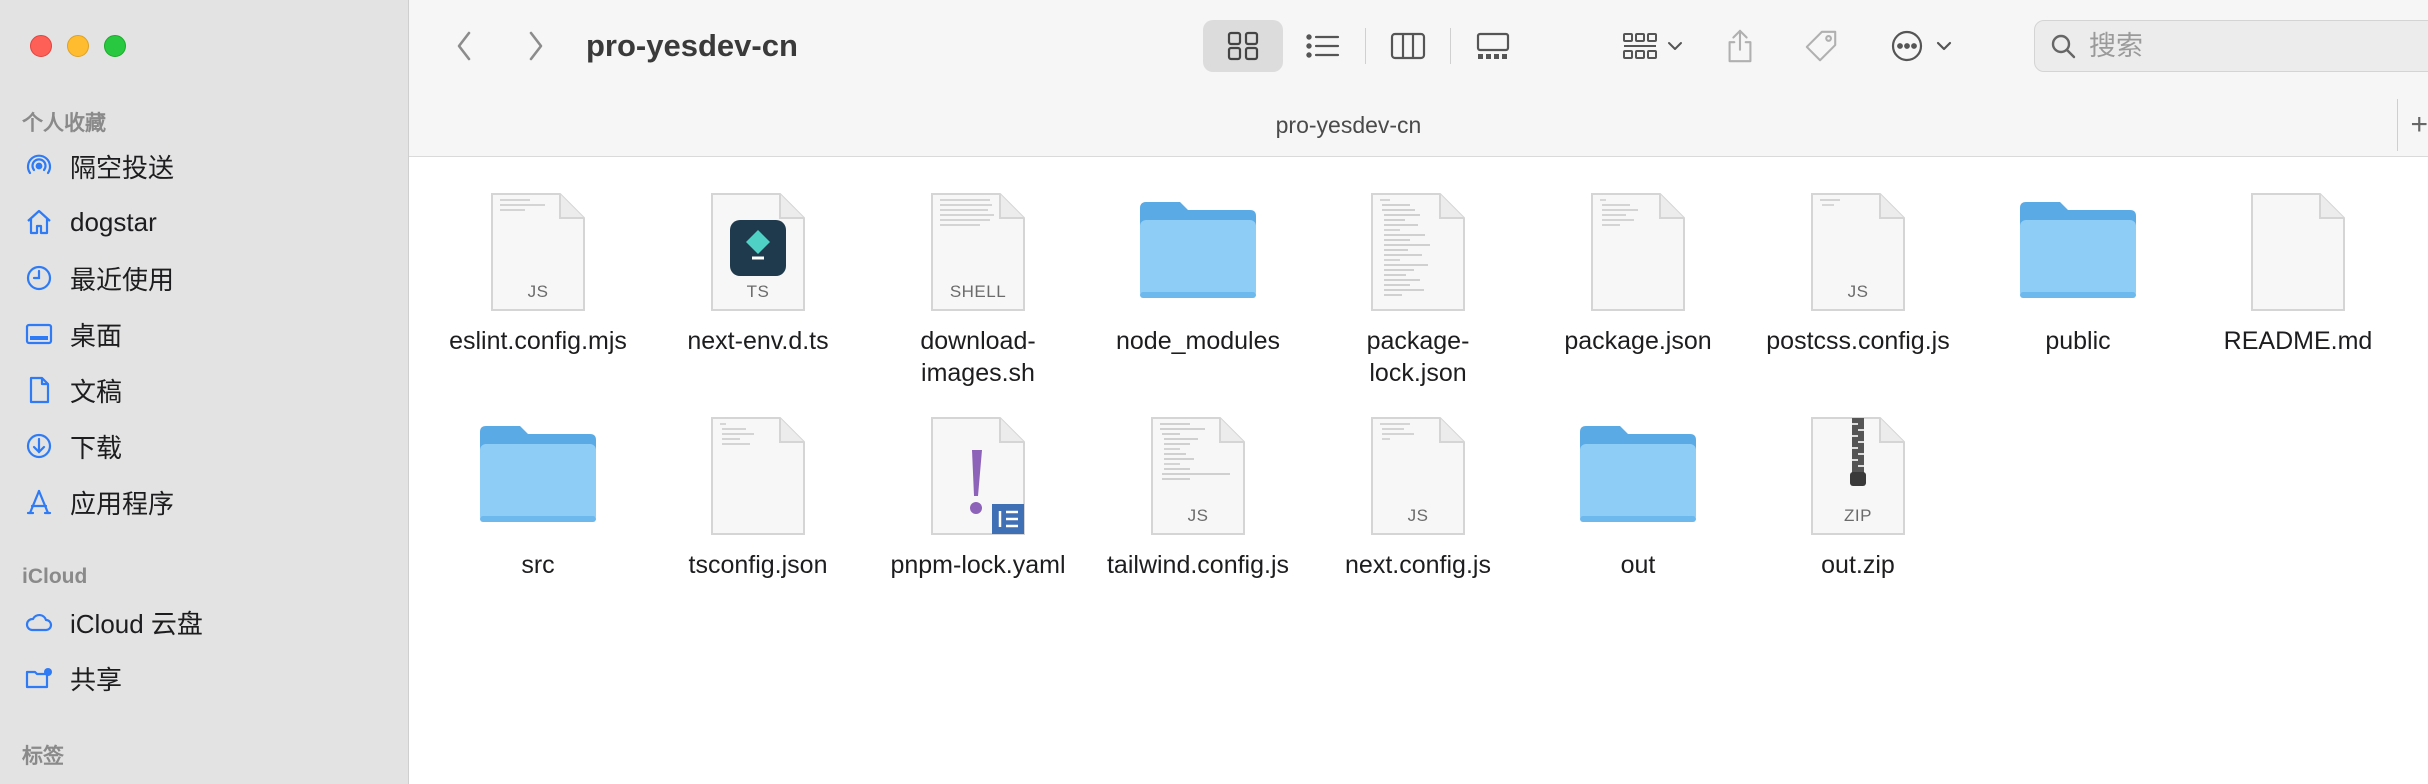  I want to click on window-controls, so click(78, 46).